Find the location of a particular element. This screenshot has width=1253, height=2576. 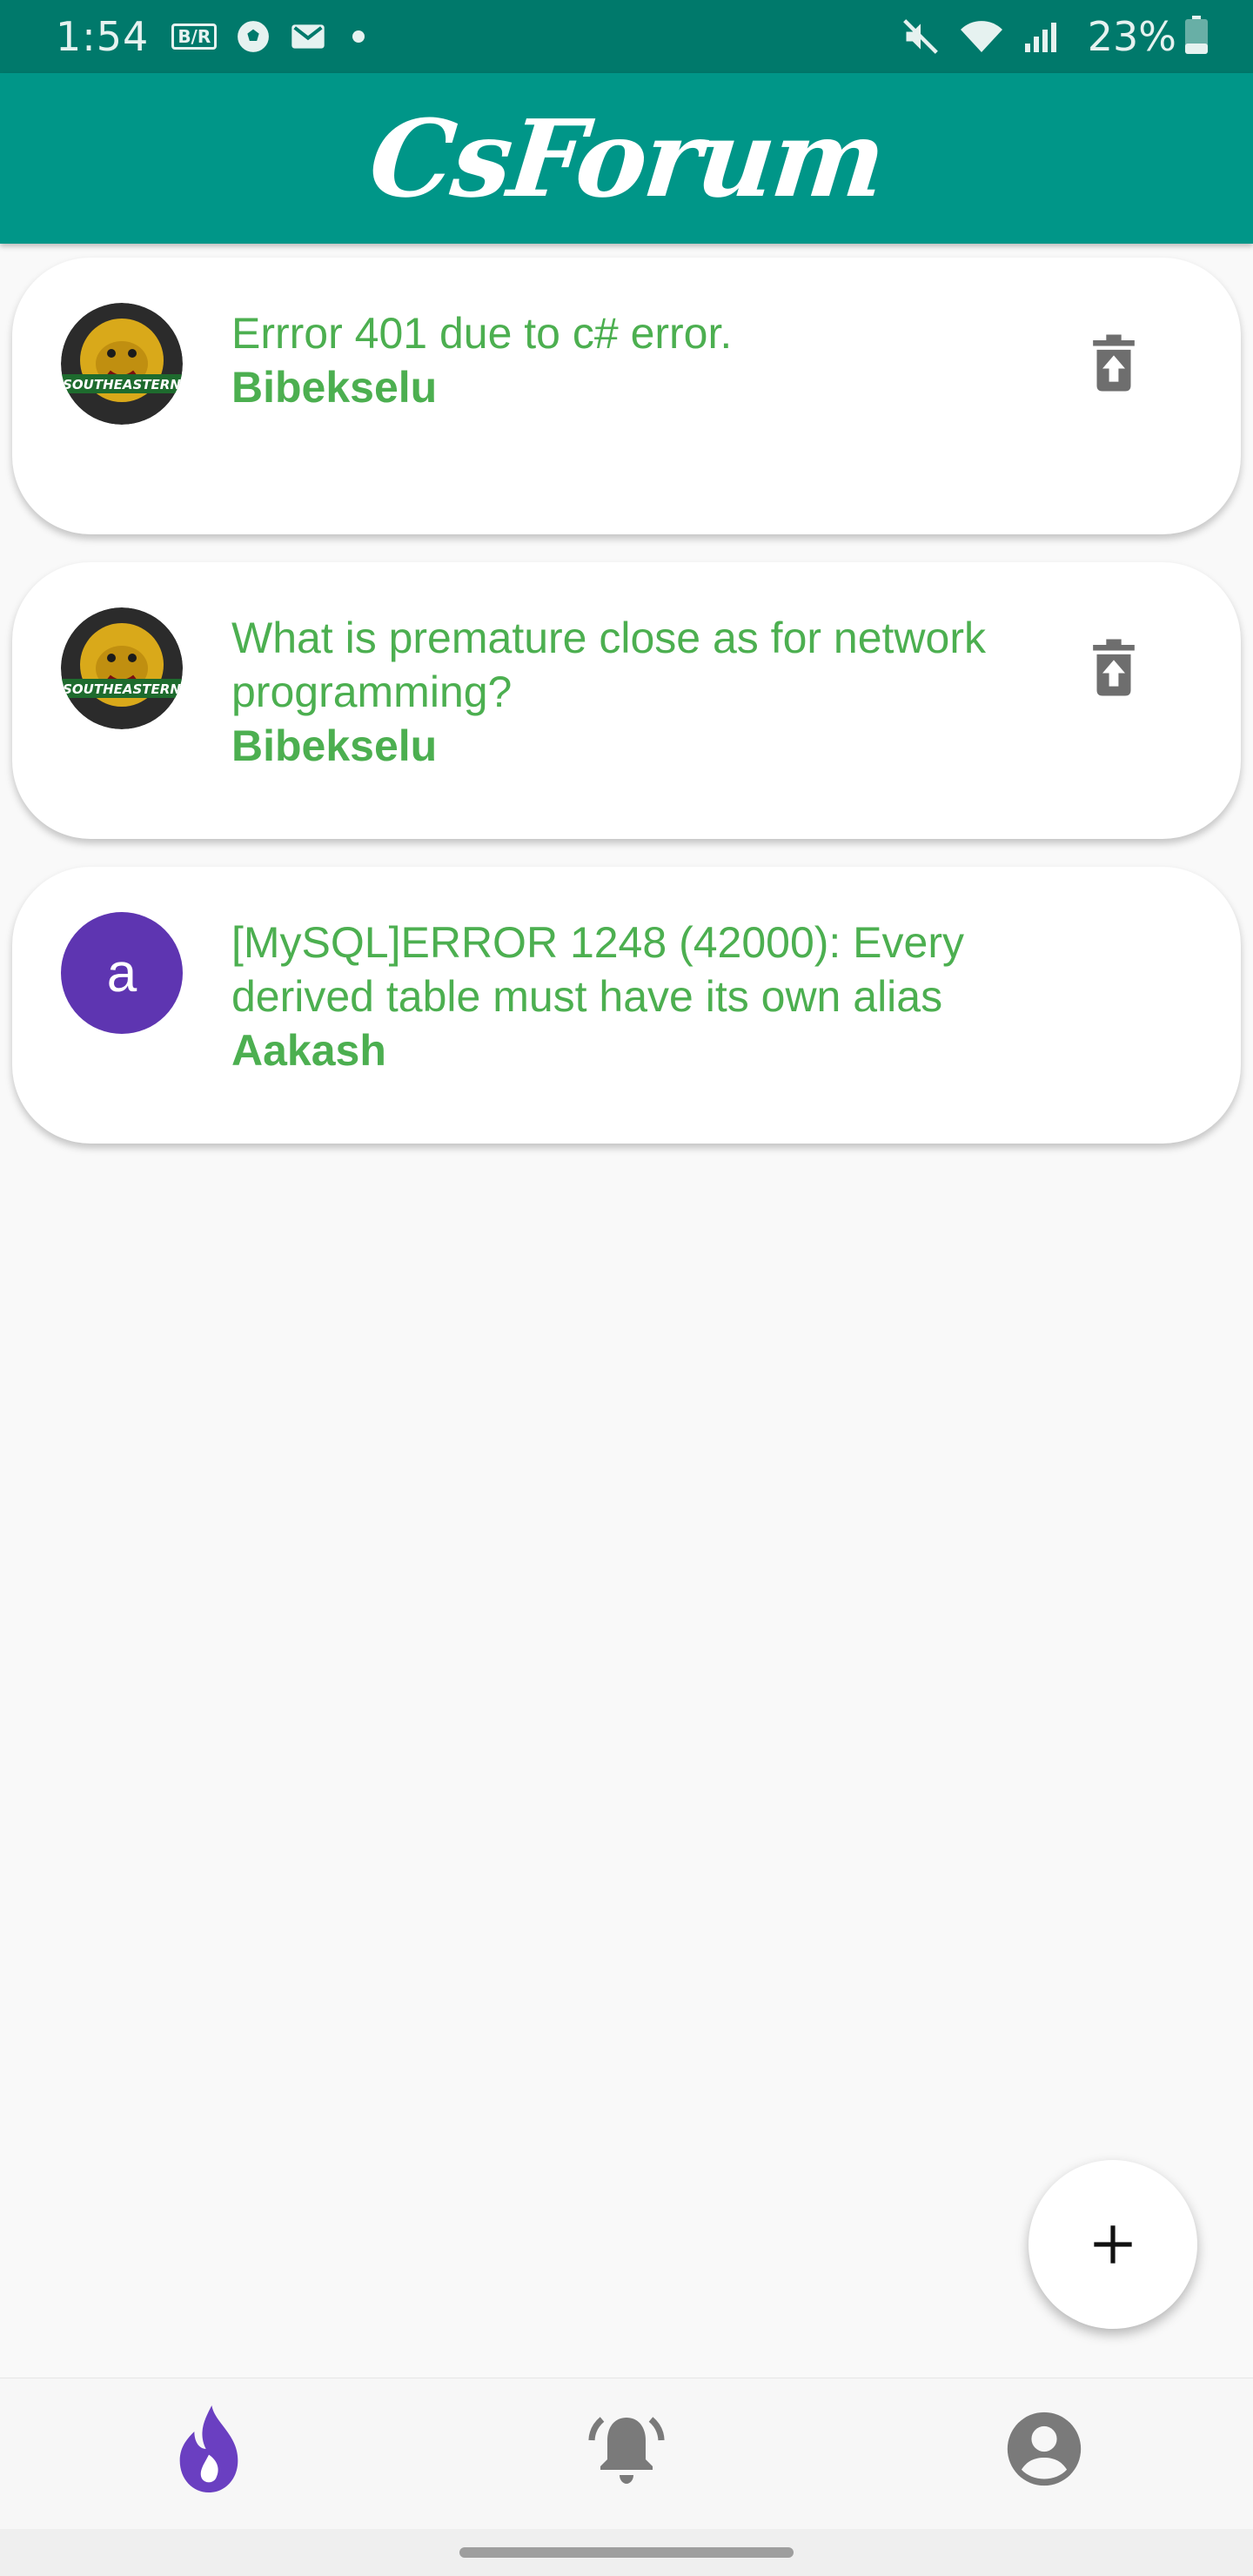

account-circle-icon is located at coordinates (1044, 2449).